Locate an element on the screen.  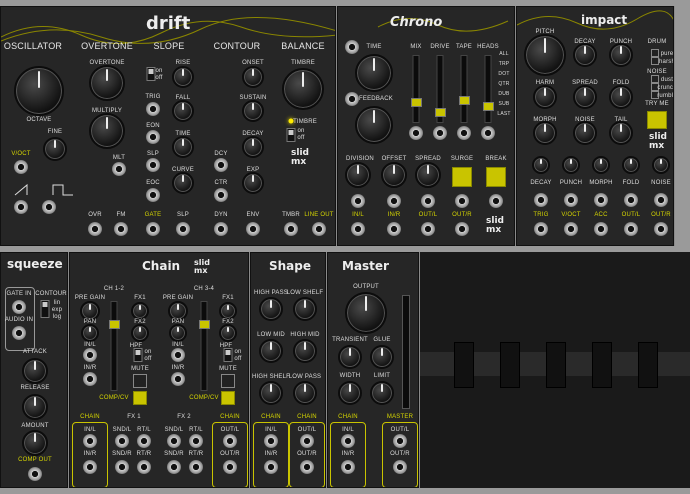
slp-out-jack is located at coordinates (183, 229).